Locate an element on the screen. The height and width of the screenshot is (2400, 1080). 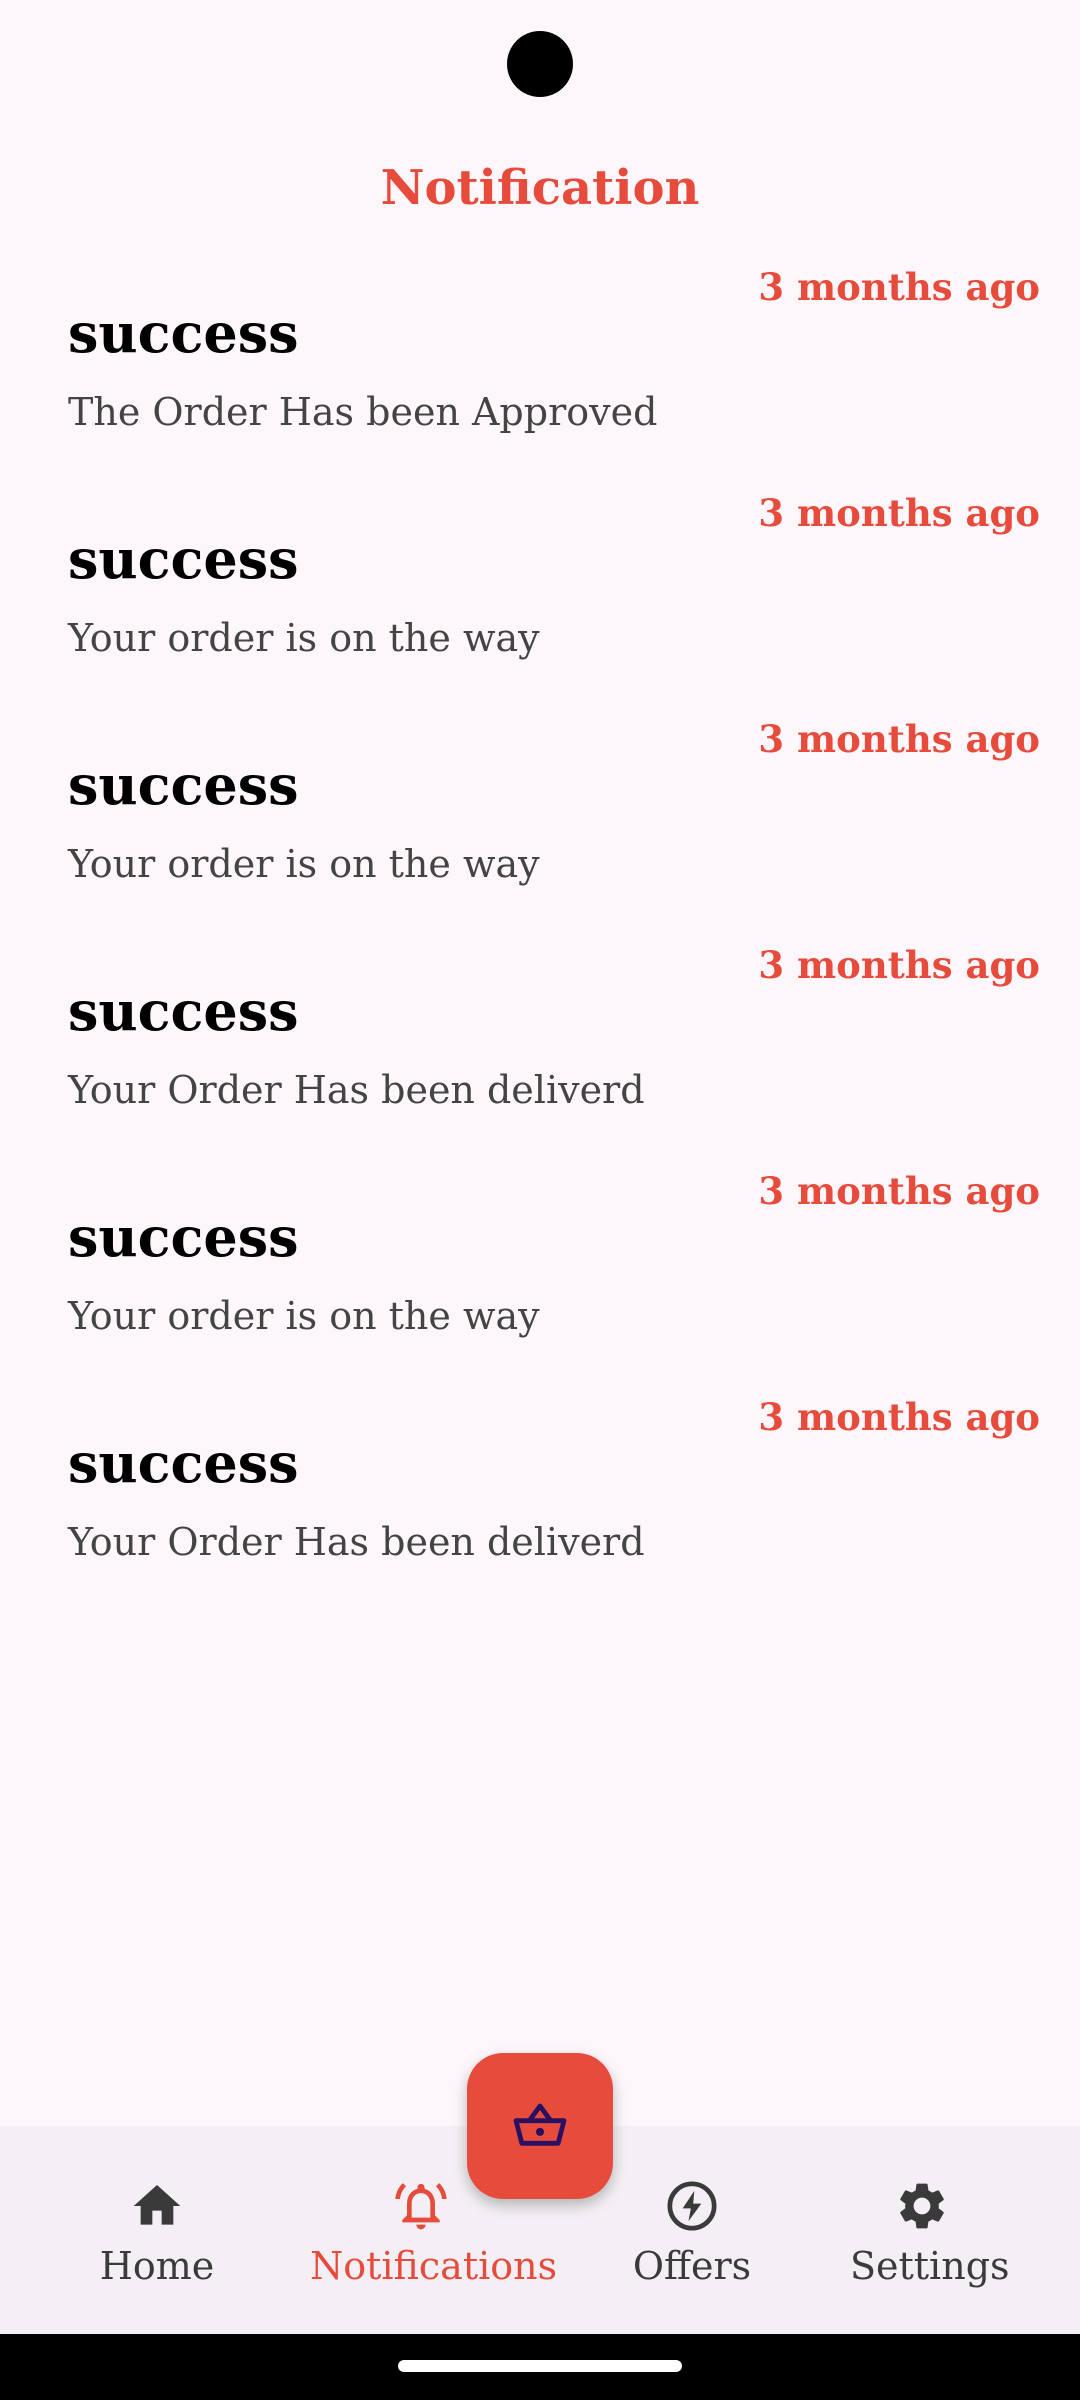
home-icon is located at coordinates (157, 2205).